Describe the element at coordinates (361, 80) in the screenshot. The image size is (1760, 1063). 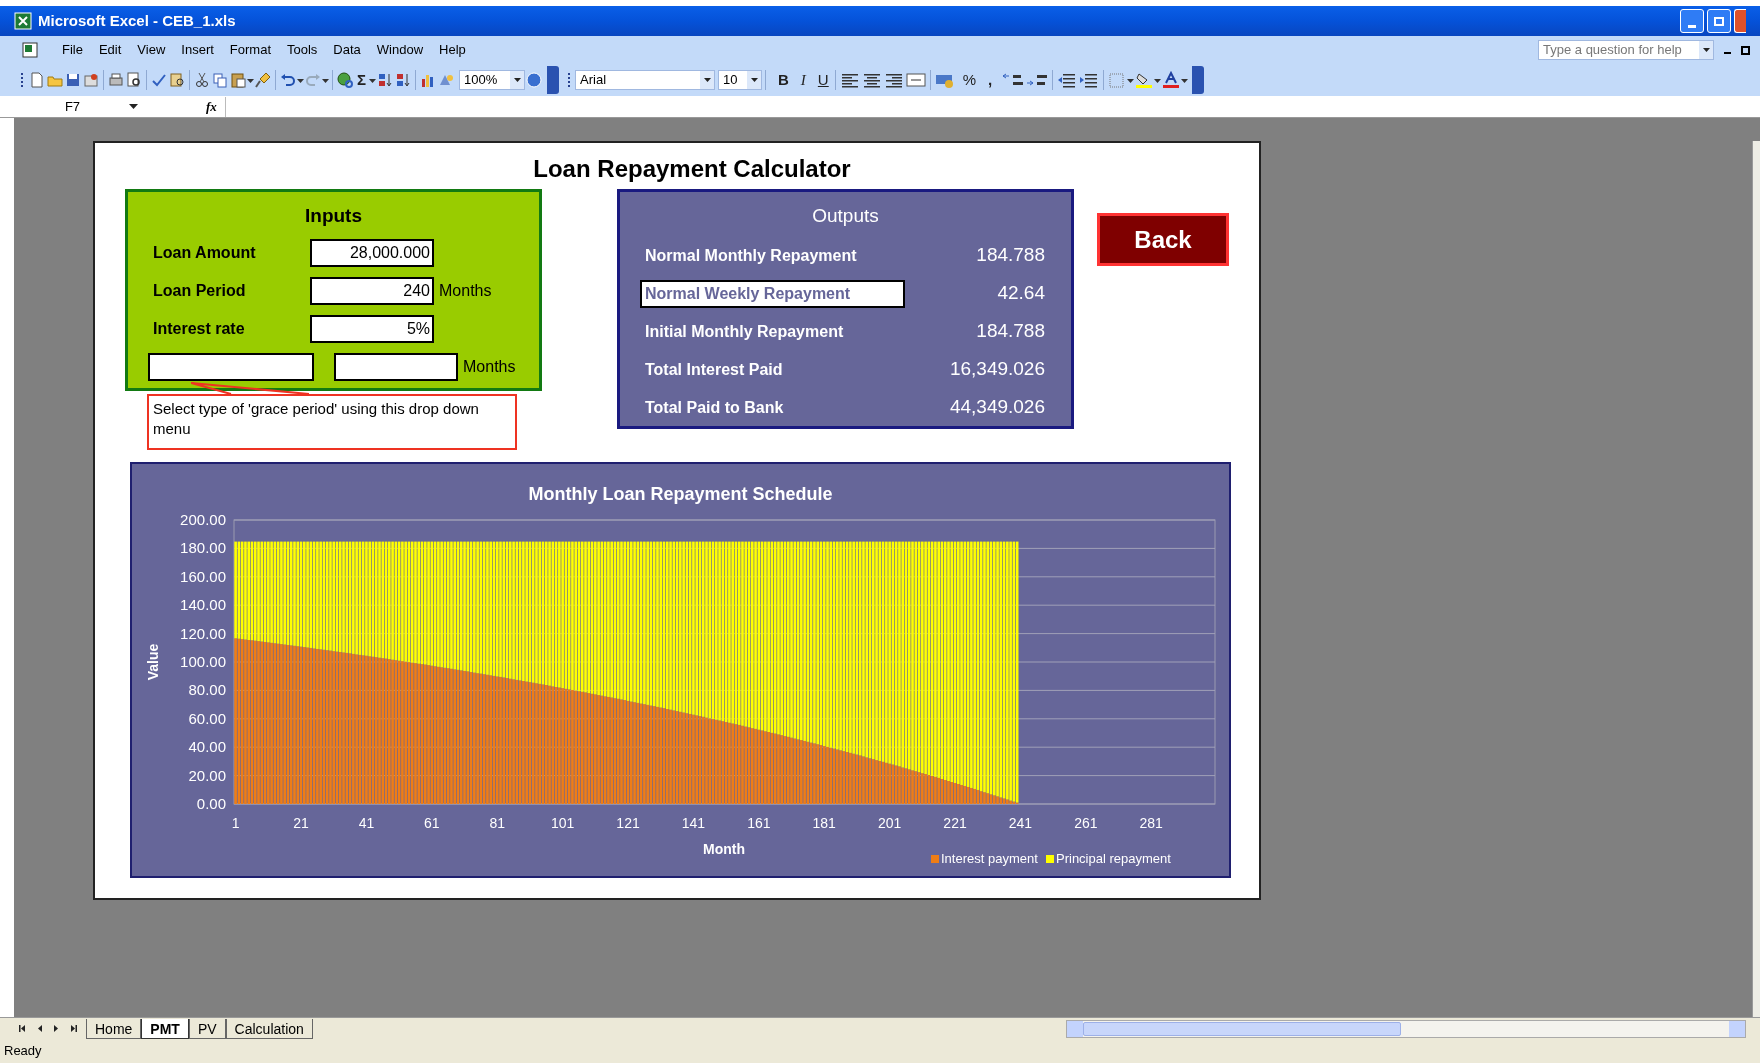
I see `autosum-button: Σ` at that location.